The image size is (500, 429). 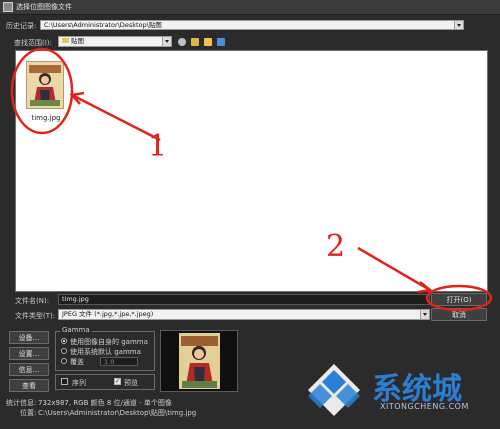 What do you see at coordinates (158, 146) in the screenshot?
I see `annotation-number-1: 1` at bounding box center [158, 146].